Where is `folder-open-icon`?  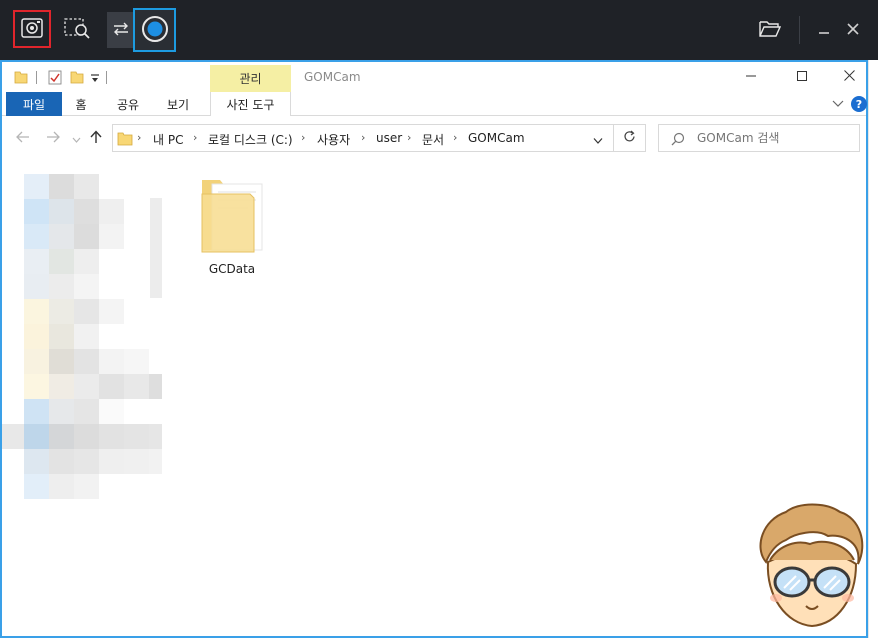 folder-open-icon is located at coordinates (770, 30).